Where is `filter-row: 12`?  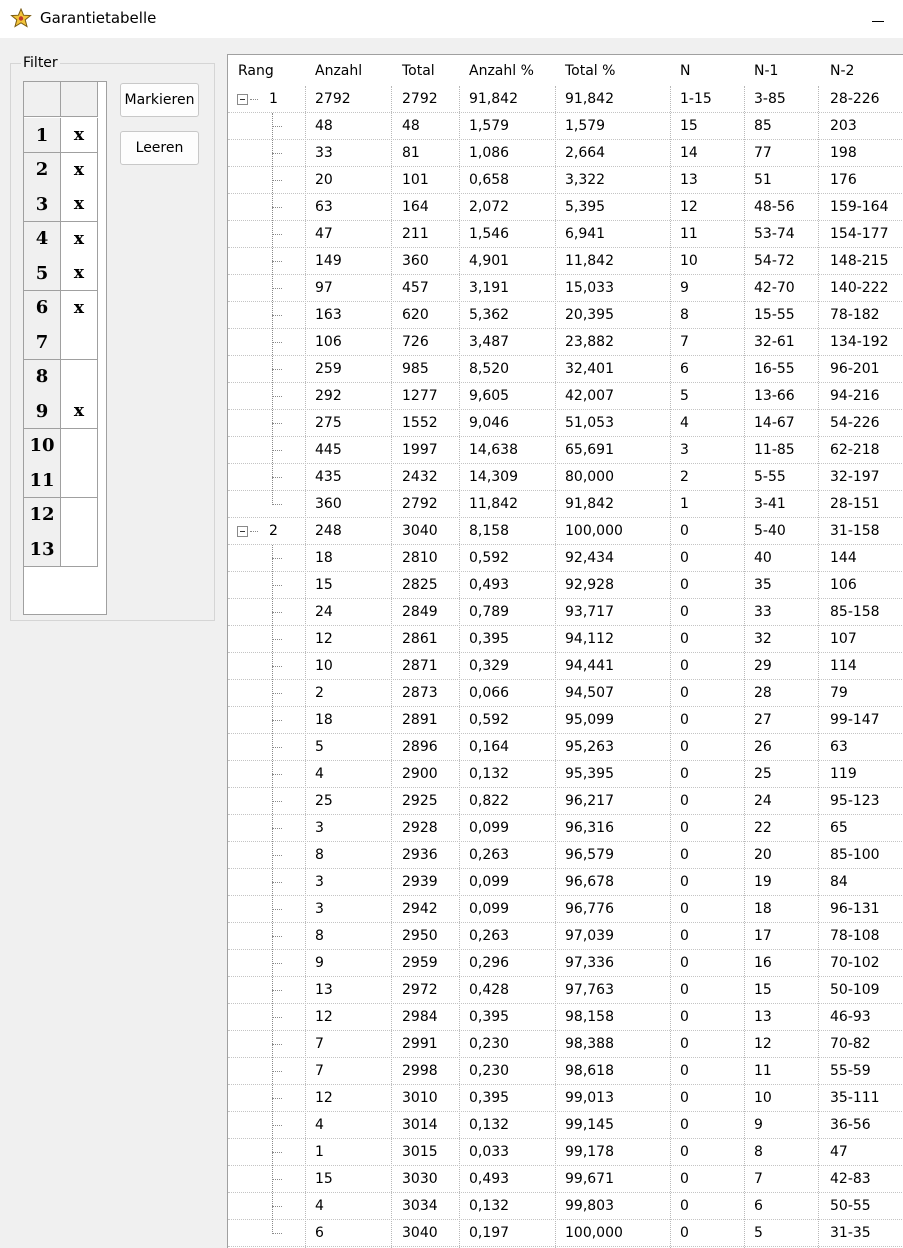 filter-row: 12 is located at coordinates (61, 515).